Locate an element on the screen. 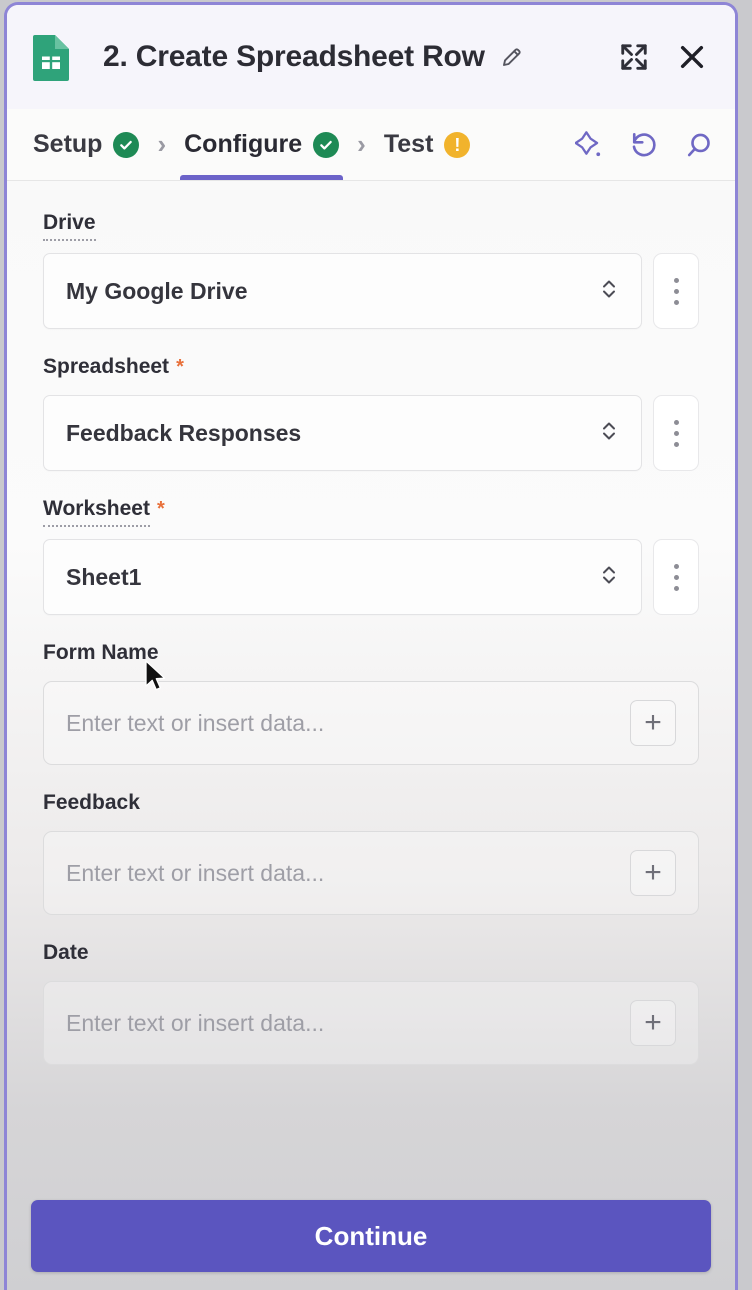 Image resolution: width=752 pixels, height=1290 pixels. step-test-label: Test is located at coordinates (408, 144).